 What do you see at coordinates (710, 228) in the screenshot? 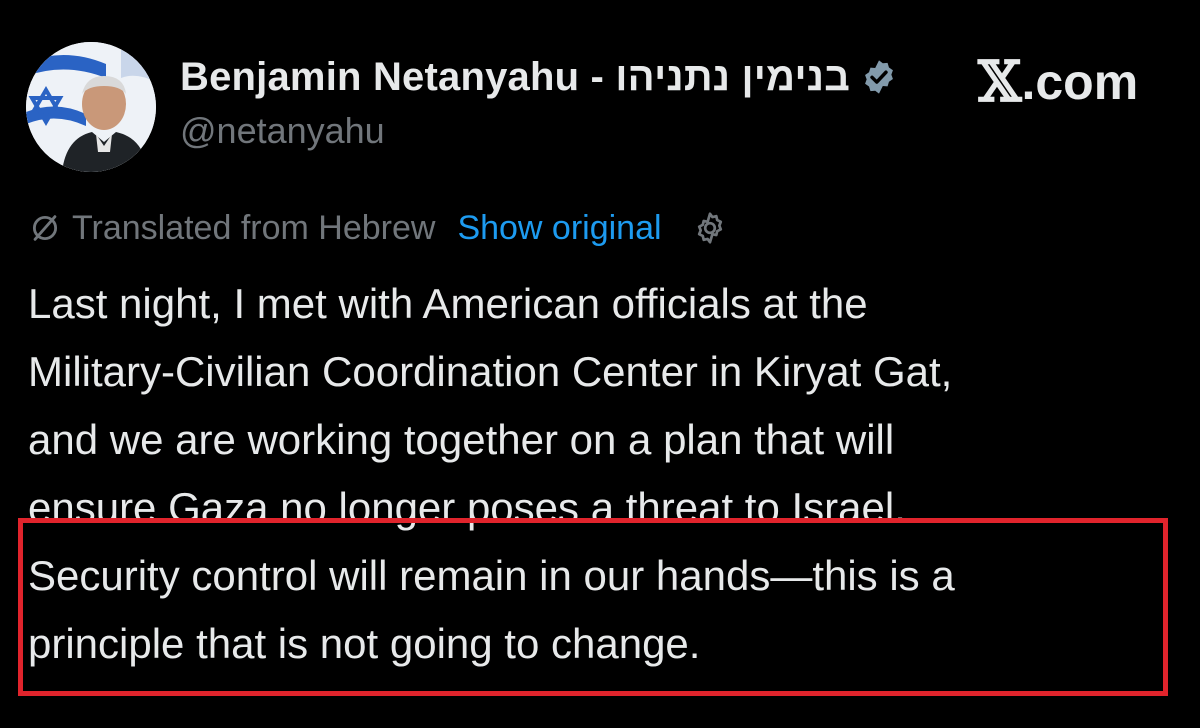
I see `gear-icon` at bounding box center [710, 228].